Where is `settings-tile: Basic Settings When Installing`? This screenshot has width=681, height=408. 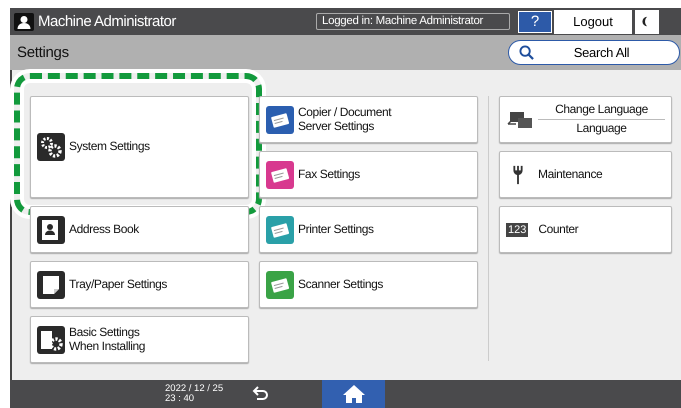
settings-tile: Basic Settings When Installing is located at coordinates (139, 339).